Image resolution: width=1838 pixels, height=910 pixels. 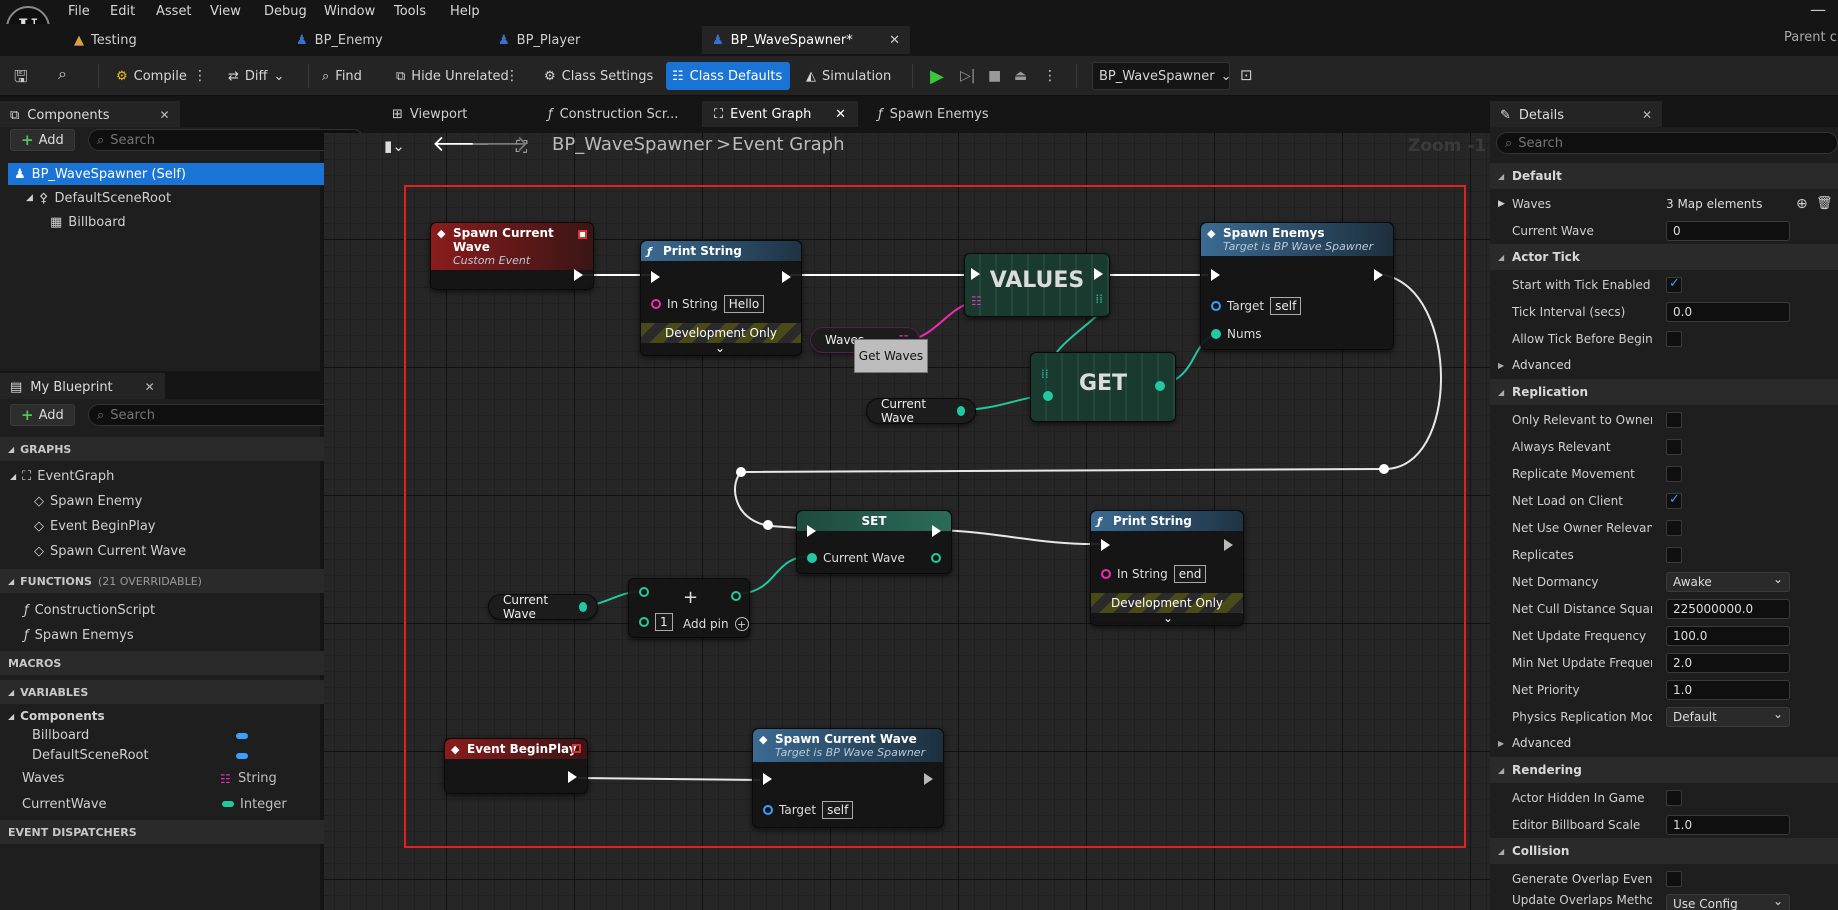 What do you see at coordinates (1236, 334) in the screenshot?
I see `nums-pin: Nums` at bounding box center [1236, 334].